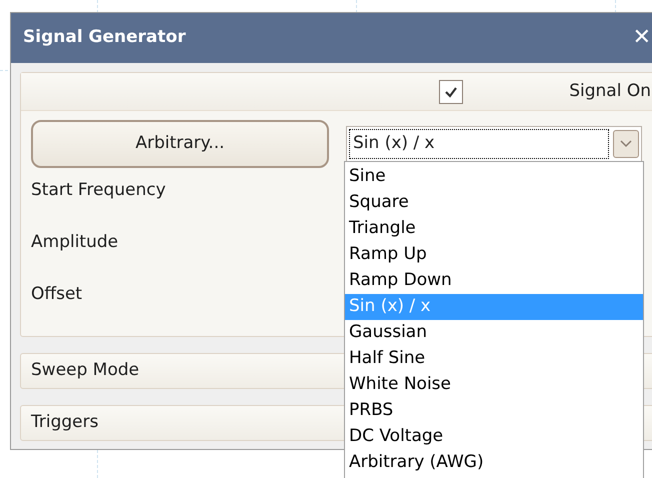 The height and width of the screenshot is (478, 652). Describe the element at coordinates (85, 370) in the screenshot. I see `section-title: Sweep Mode` at that location.